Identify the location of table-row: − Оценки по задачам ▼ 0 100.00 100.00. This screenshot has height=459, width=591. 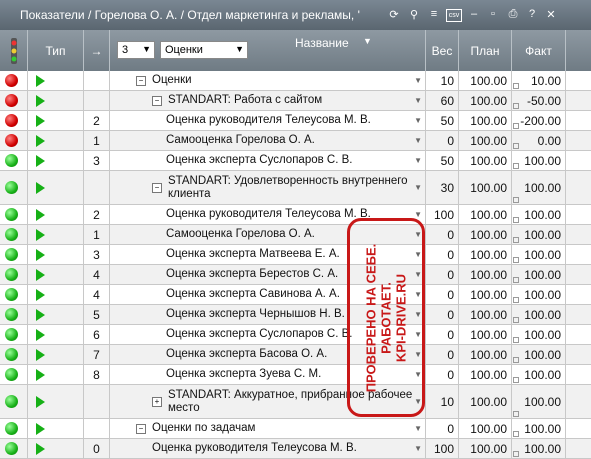
(295, 429).